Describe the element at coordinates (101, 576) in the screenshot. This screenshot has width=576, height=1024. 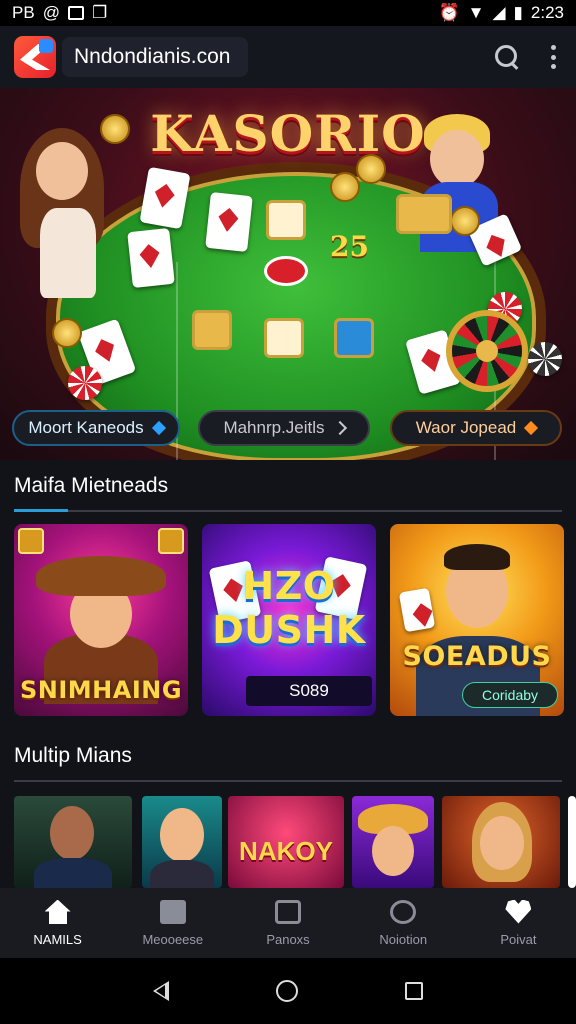
I see `cowboy-hat` at that location.